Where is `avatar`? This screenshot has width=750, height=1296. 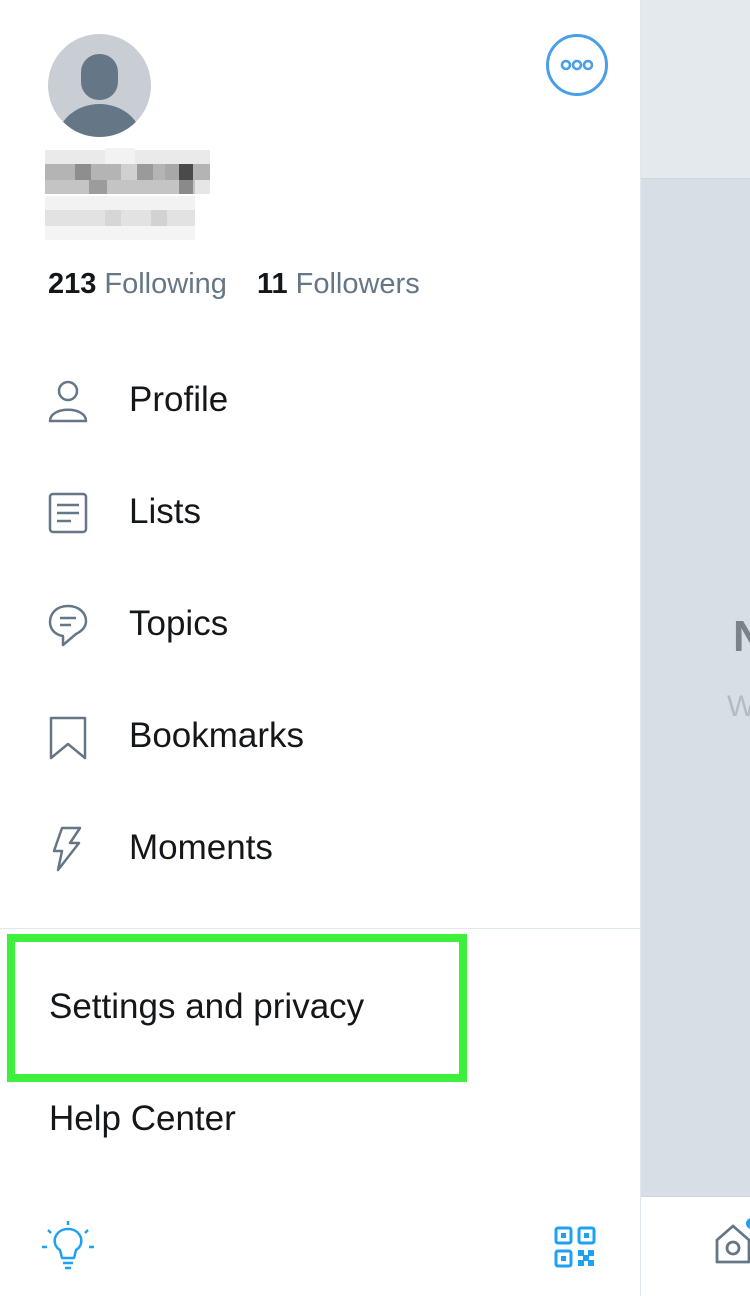 avatar is located at coordinates (99, 85).